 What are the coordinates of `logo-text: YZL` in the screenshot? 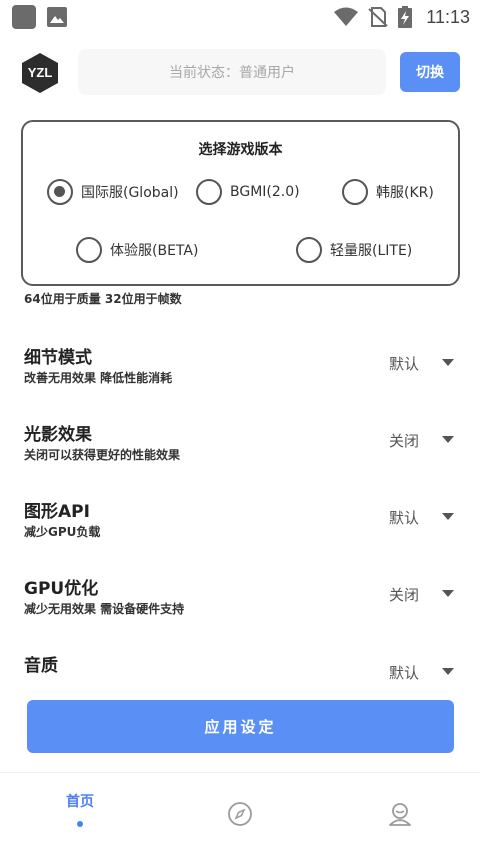 It's located at (40, 72).